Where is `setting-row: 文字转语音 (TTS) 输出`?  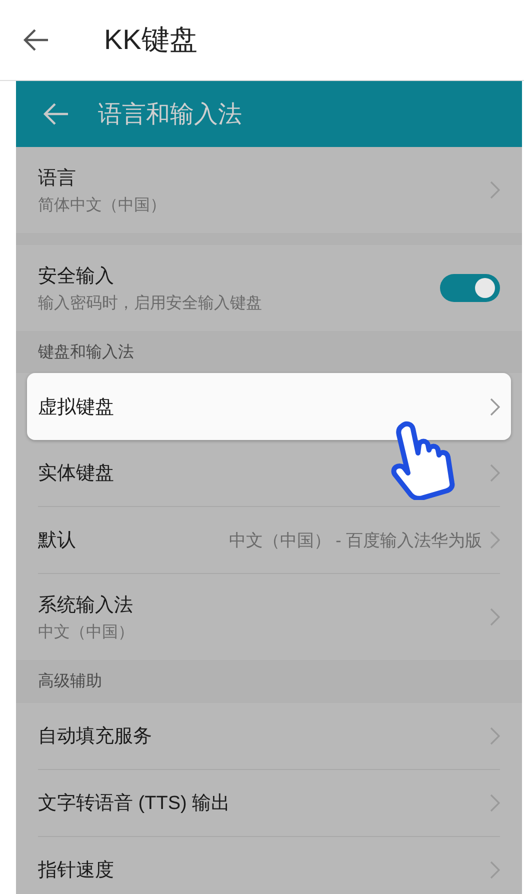 setting-row: 文字转语音 (TTS) 输出 is located at coordinates (269, 803).